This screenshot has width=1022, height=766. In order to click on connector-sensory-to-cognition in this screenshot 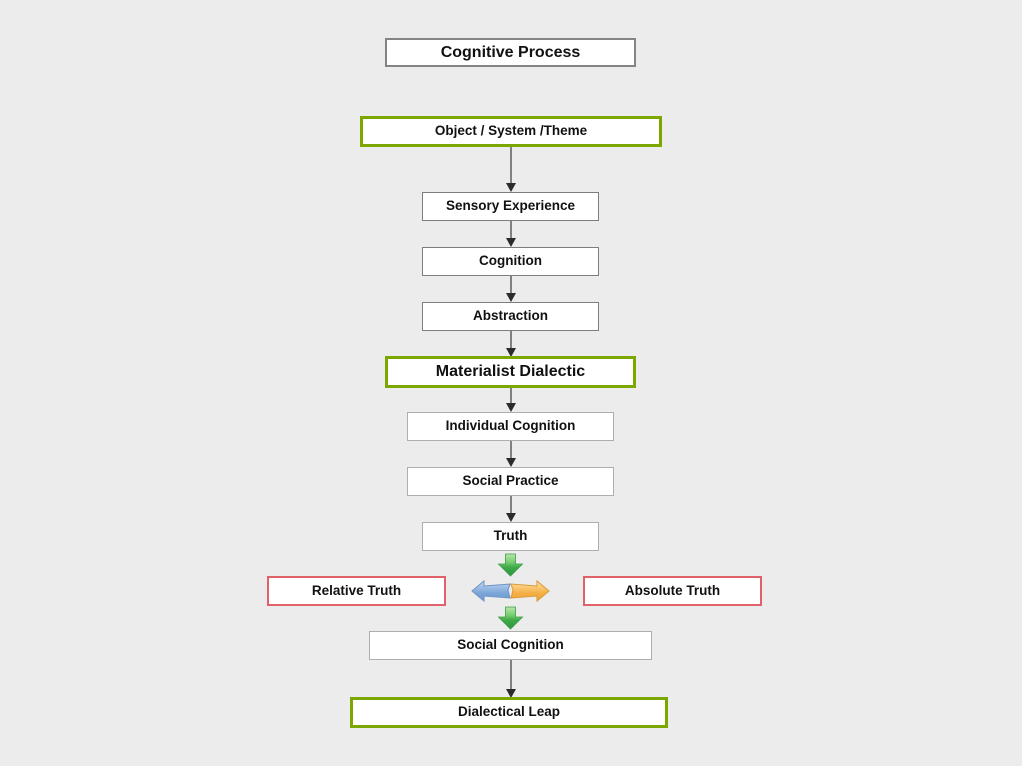, I will do `click(511, 234)`.